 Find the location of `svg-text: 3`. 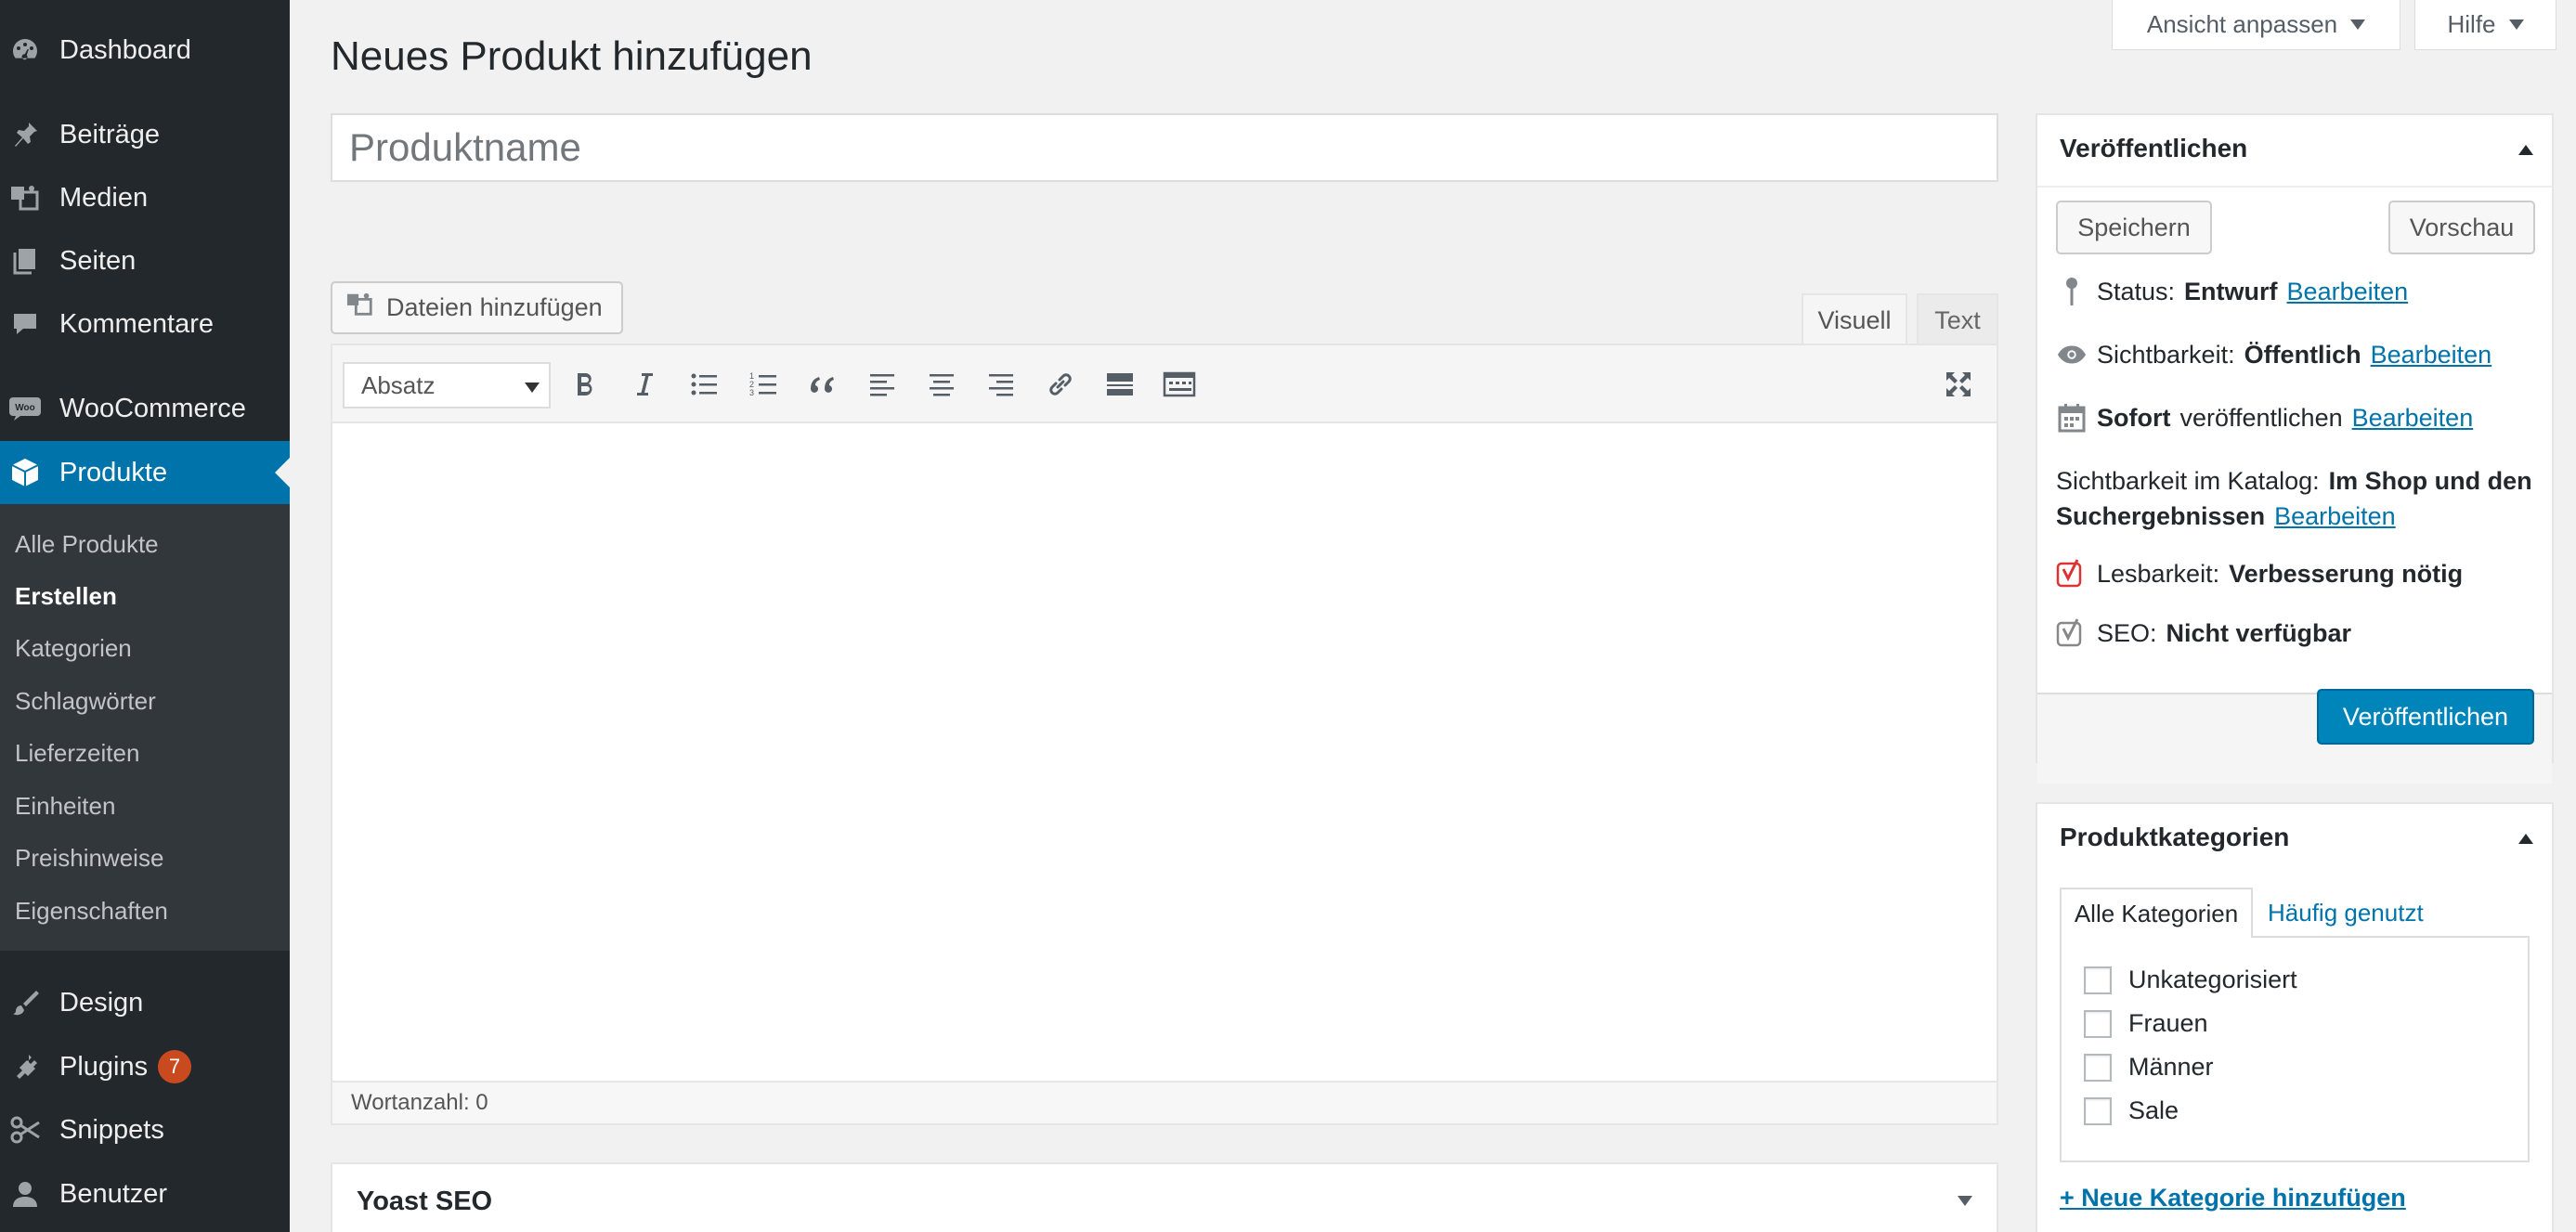

svg-text: 3 is located at coordinates (751, 392).